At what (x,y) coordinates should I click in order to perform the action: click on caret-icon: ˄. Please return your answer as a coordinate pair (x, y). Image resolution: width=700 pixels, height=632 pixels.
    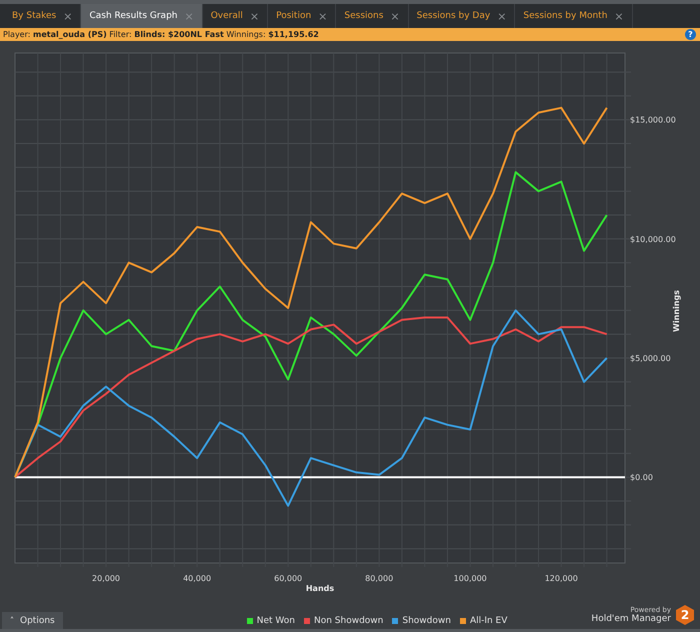
    Looking at the image, I should click on (12, 620).